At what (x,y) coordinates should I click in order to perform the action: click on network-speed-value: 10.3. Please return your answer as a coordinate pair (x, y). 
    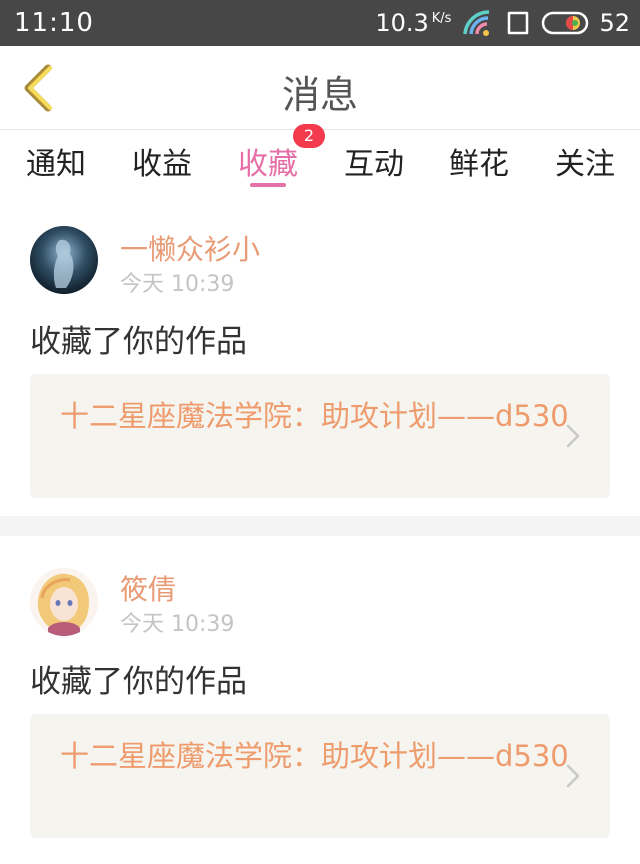
    Looking at the image, I should click on (402, 23).